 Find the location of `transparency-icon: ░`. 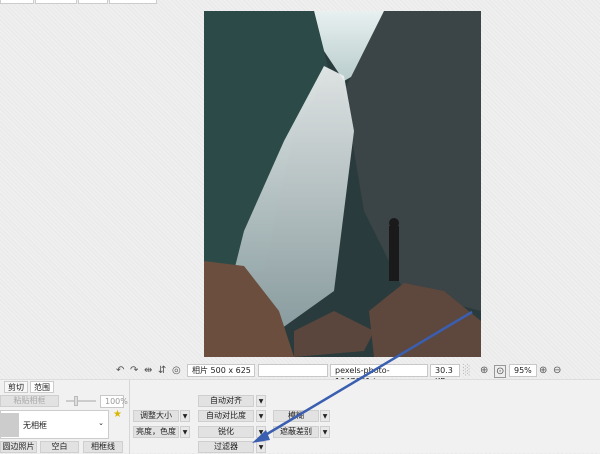

transparency-icon: ░ is located at coordinates (467, 370).